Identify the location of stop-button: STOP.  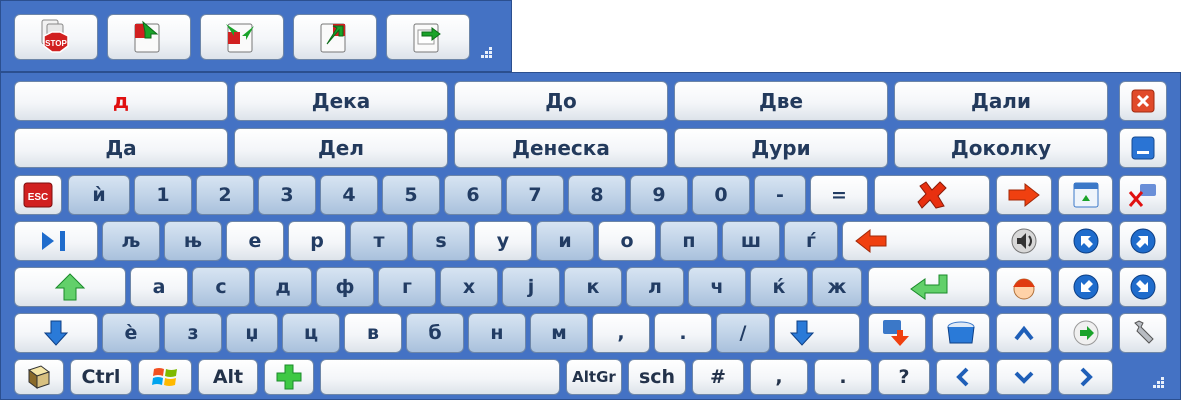
(56, 37).